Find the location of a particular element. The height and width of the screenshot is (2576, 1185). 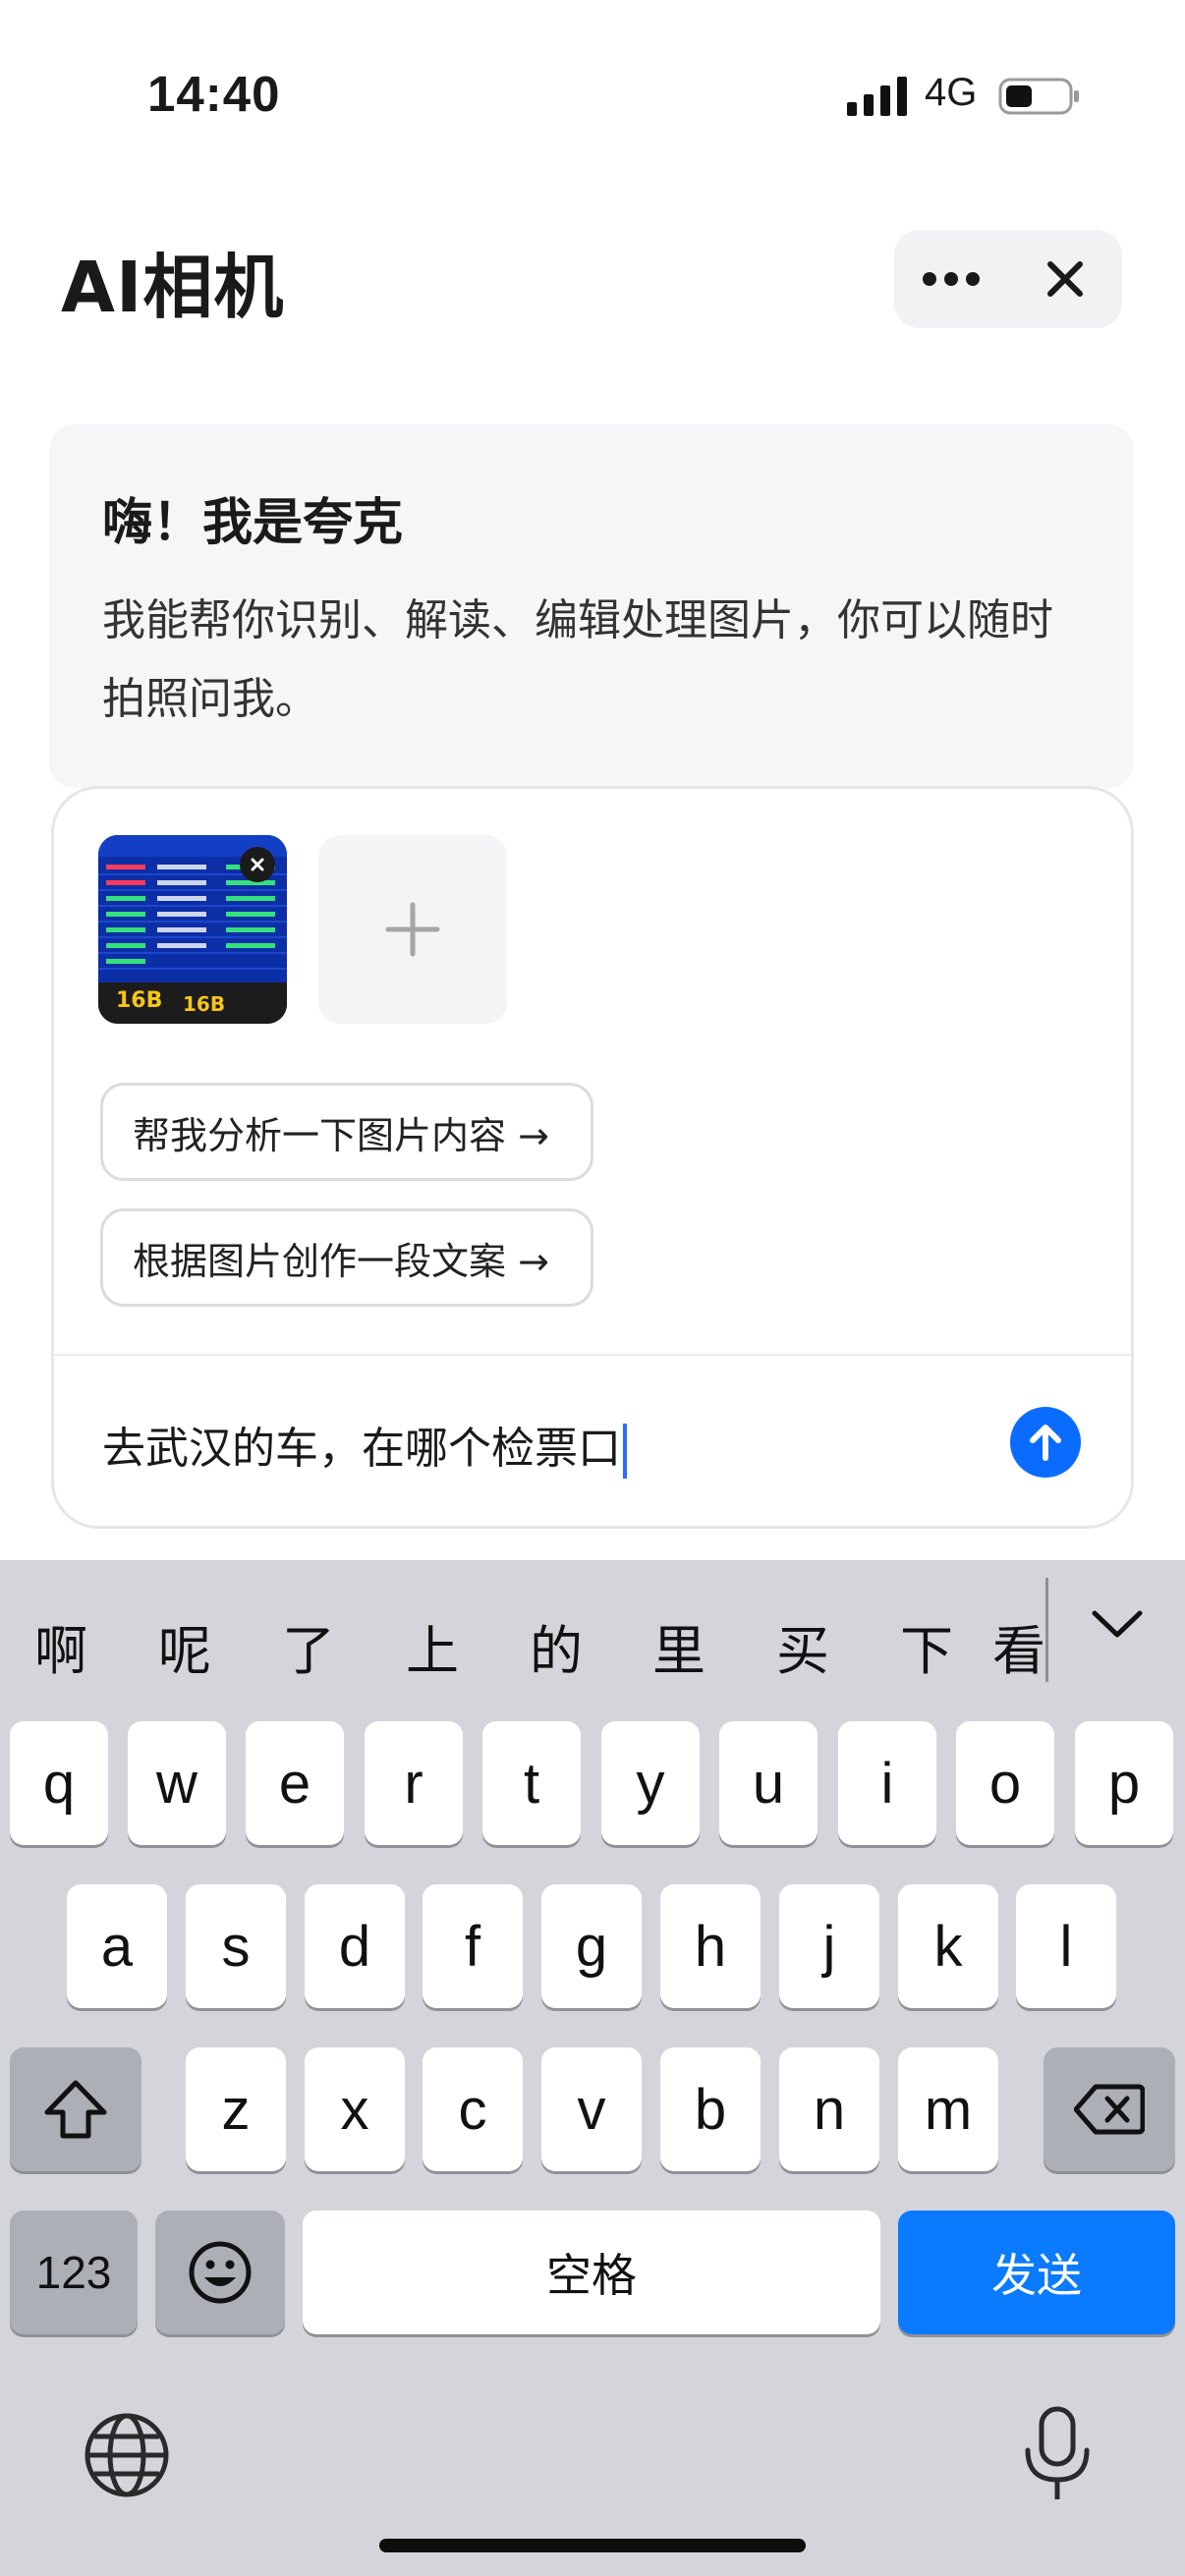

remove-image-button is located at coordinates (257, 864).